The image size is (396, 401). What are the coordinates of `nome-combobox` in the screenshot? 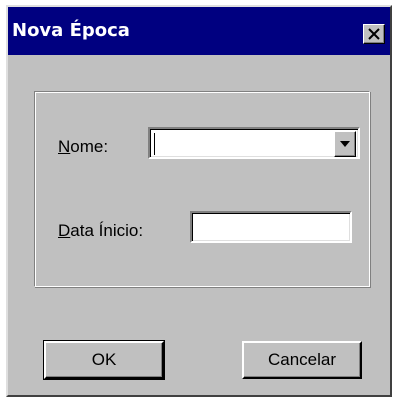 It's located at (254, 143).